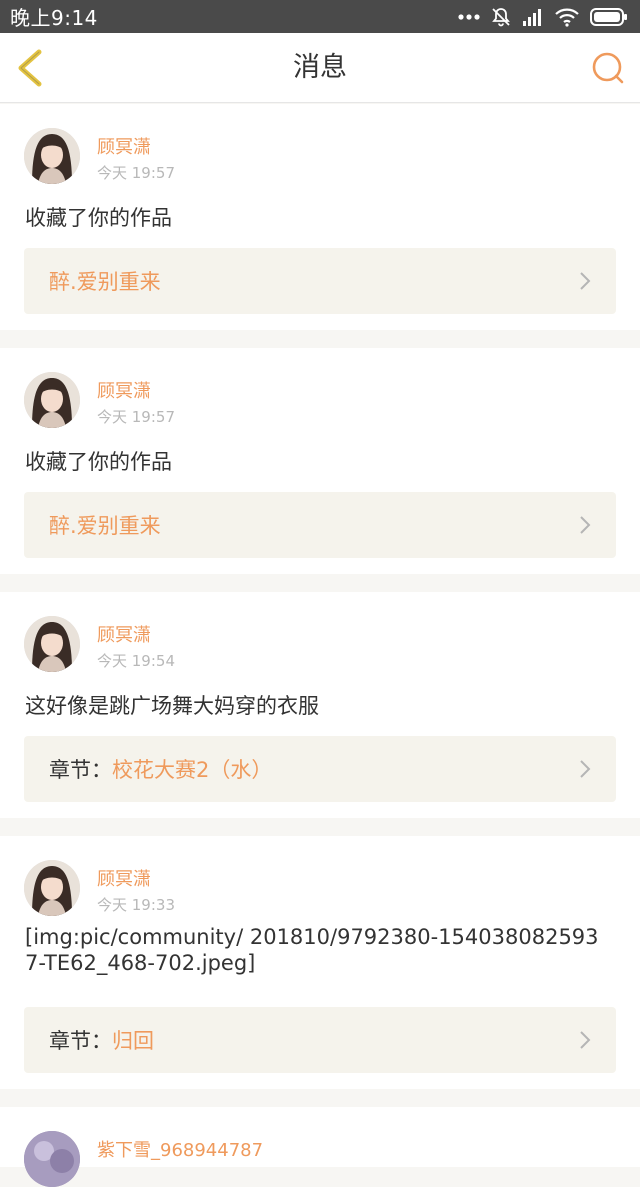 The width and height of the screenshot is (640, 1187). Describe the element at coordinates (320, 1147) in the screenshot. I see `message-card: 紫下雪_968944787` at that location.